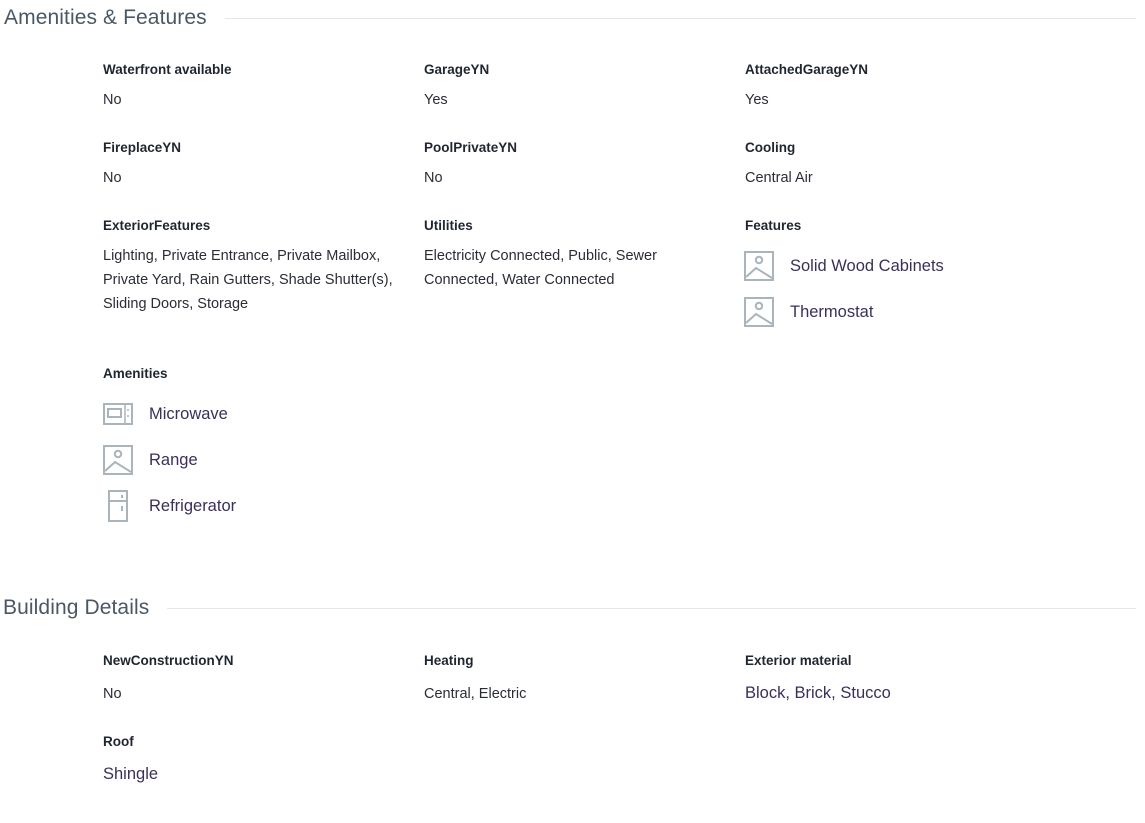 Image resolution: width=1145 pixels, height=823 pixels. What do you see at coordinates (157, 225) in the screenshot?
I see `field-label: ExteriorFeatures` at bounding box center [157, 225].